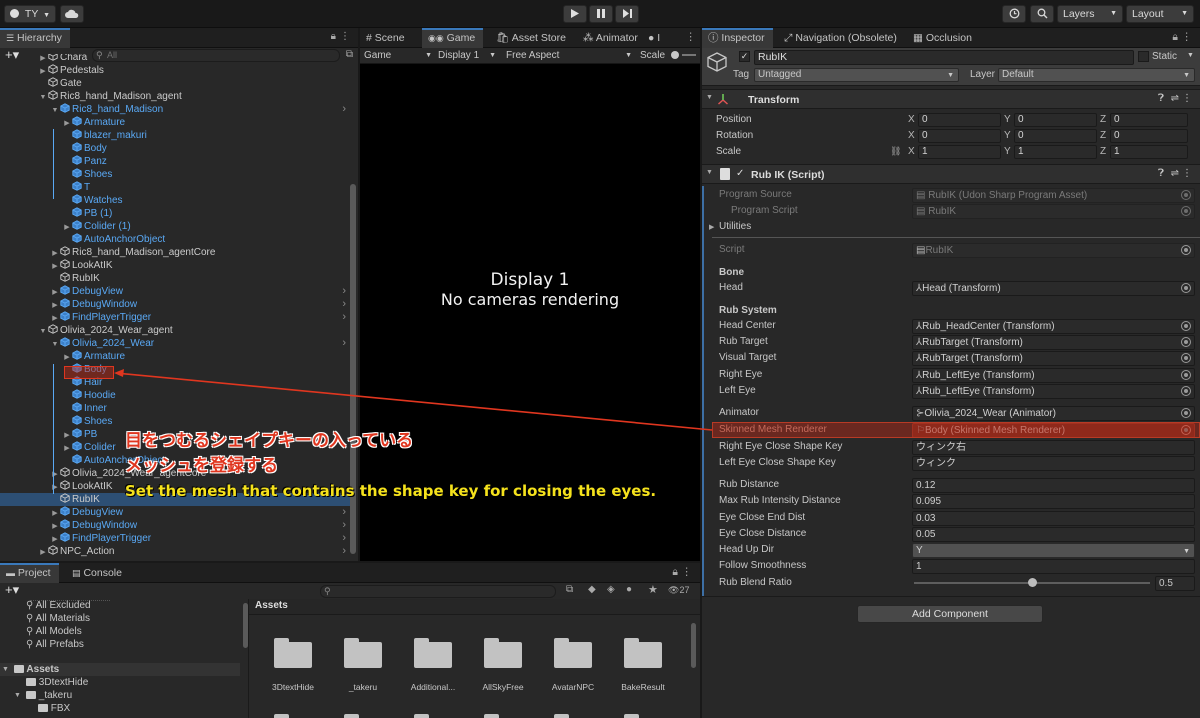 This screenshot has height=718, width=1200. What do you see at coordinates (178, 252) in the screenshot?
I see `hierarchy-row: ▶ Ric8_hand_Madison_agentCore` at bounding box center [178, 252].